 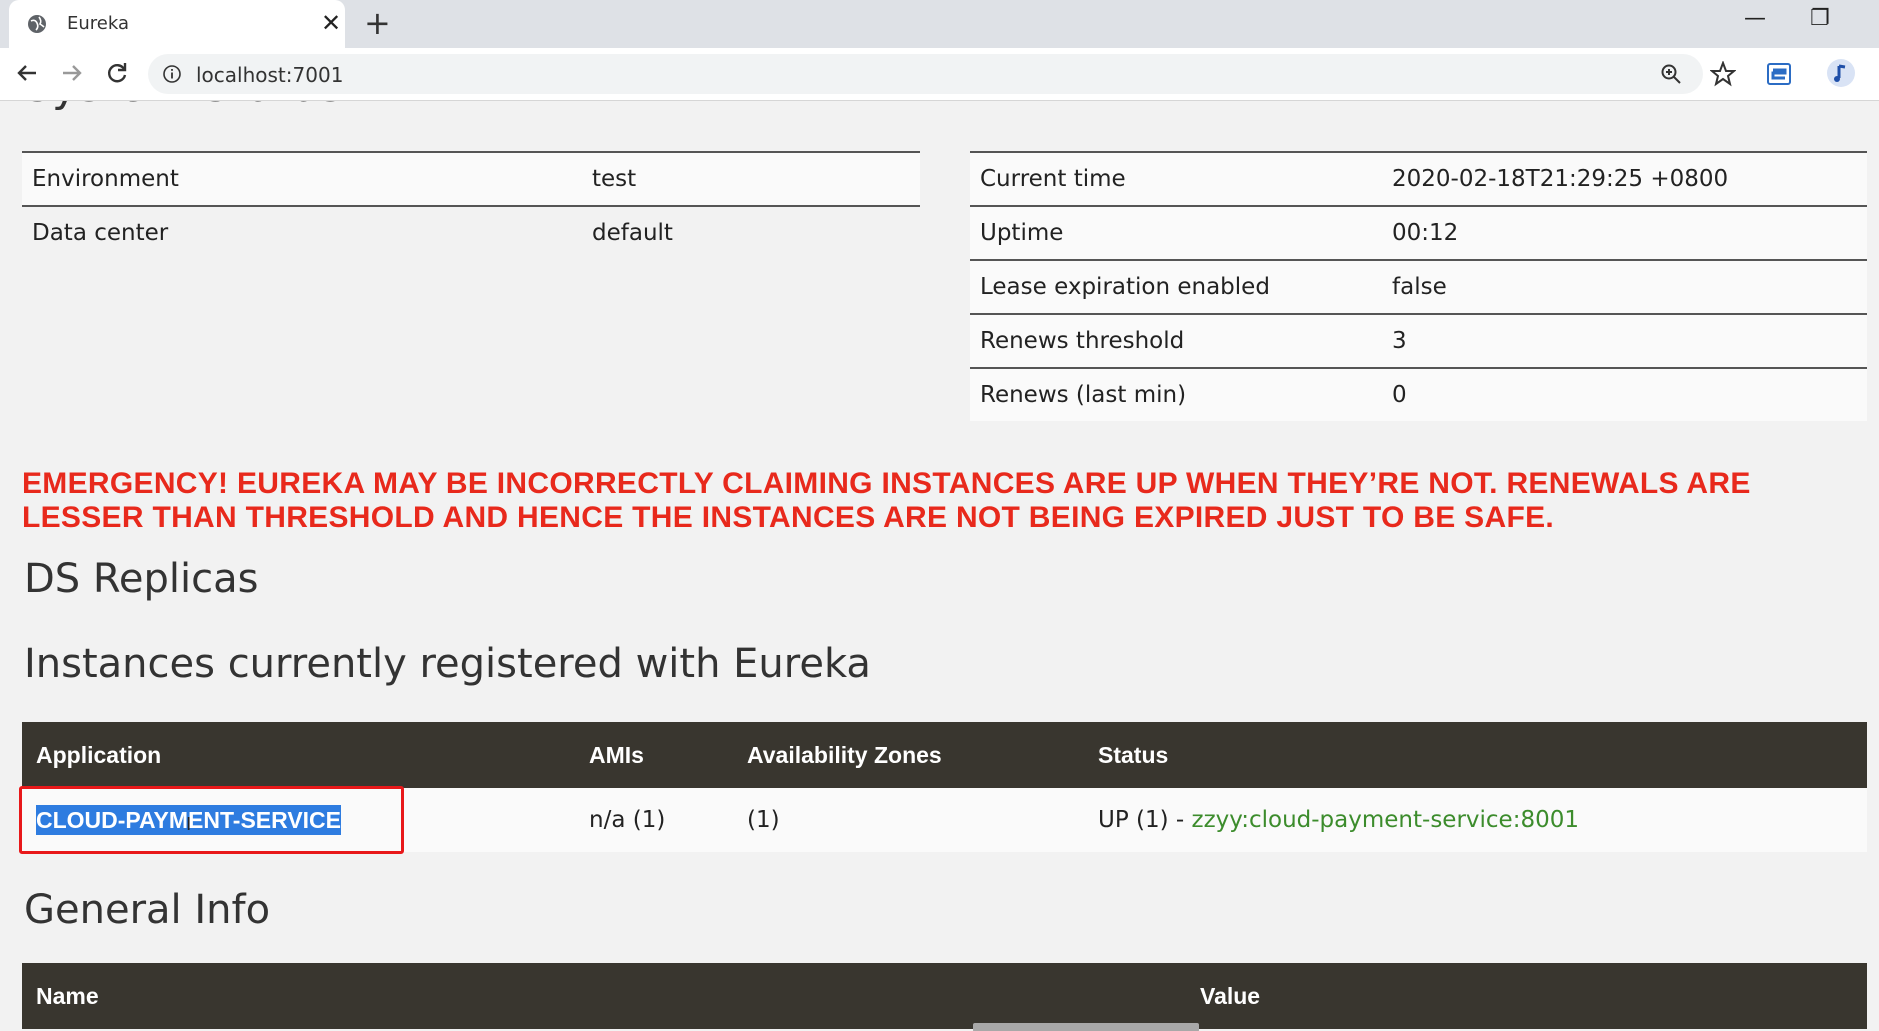 What do you see at coordinates (1082, 341) in the screenshot?
I see `status-key: Renews threshold` at bounding box center [1082, 341].